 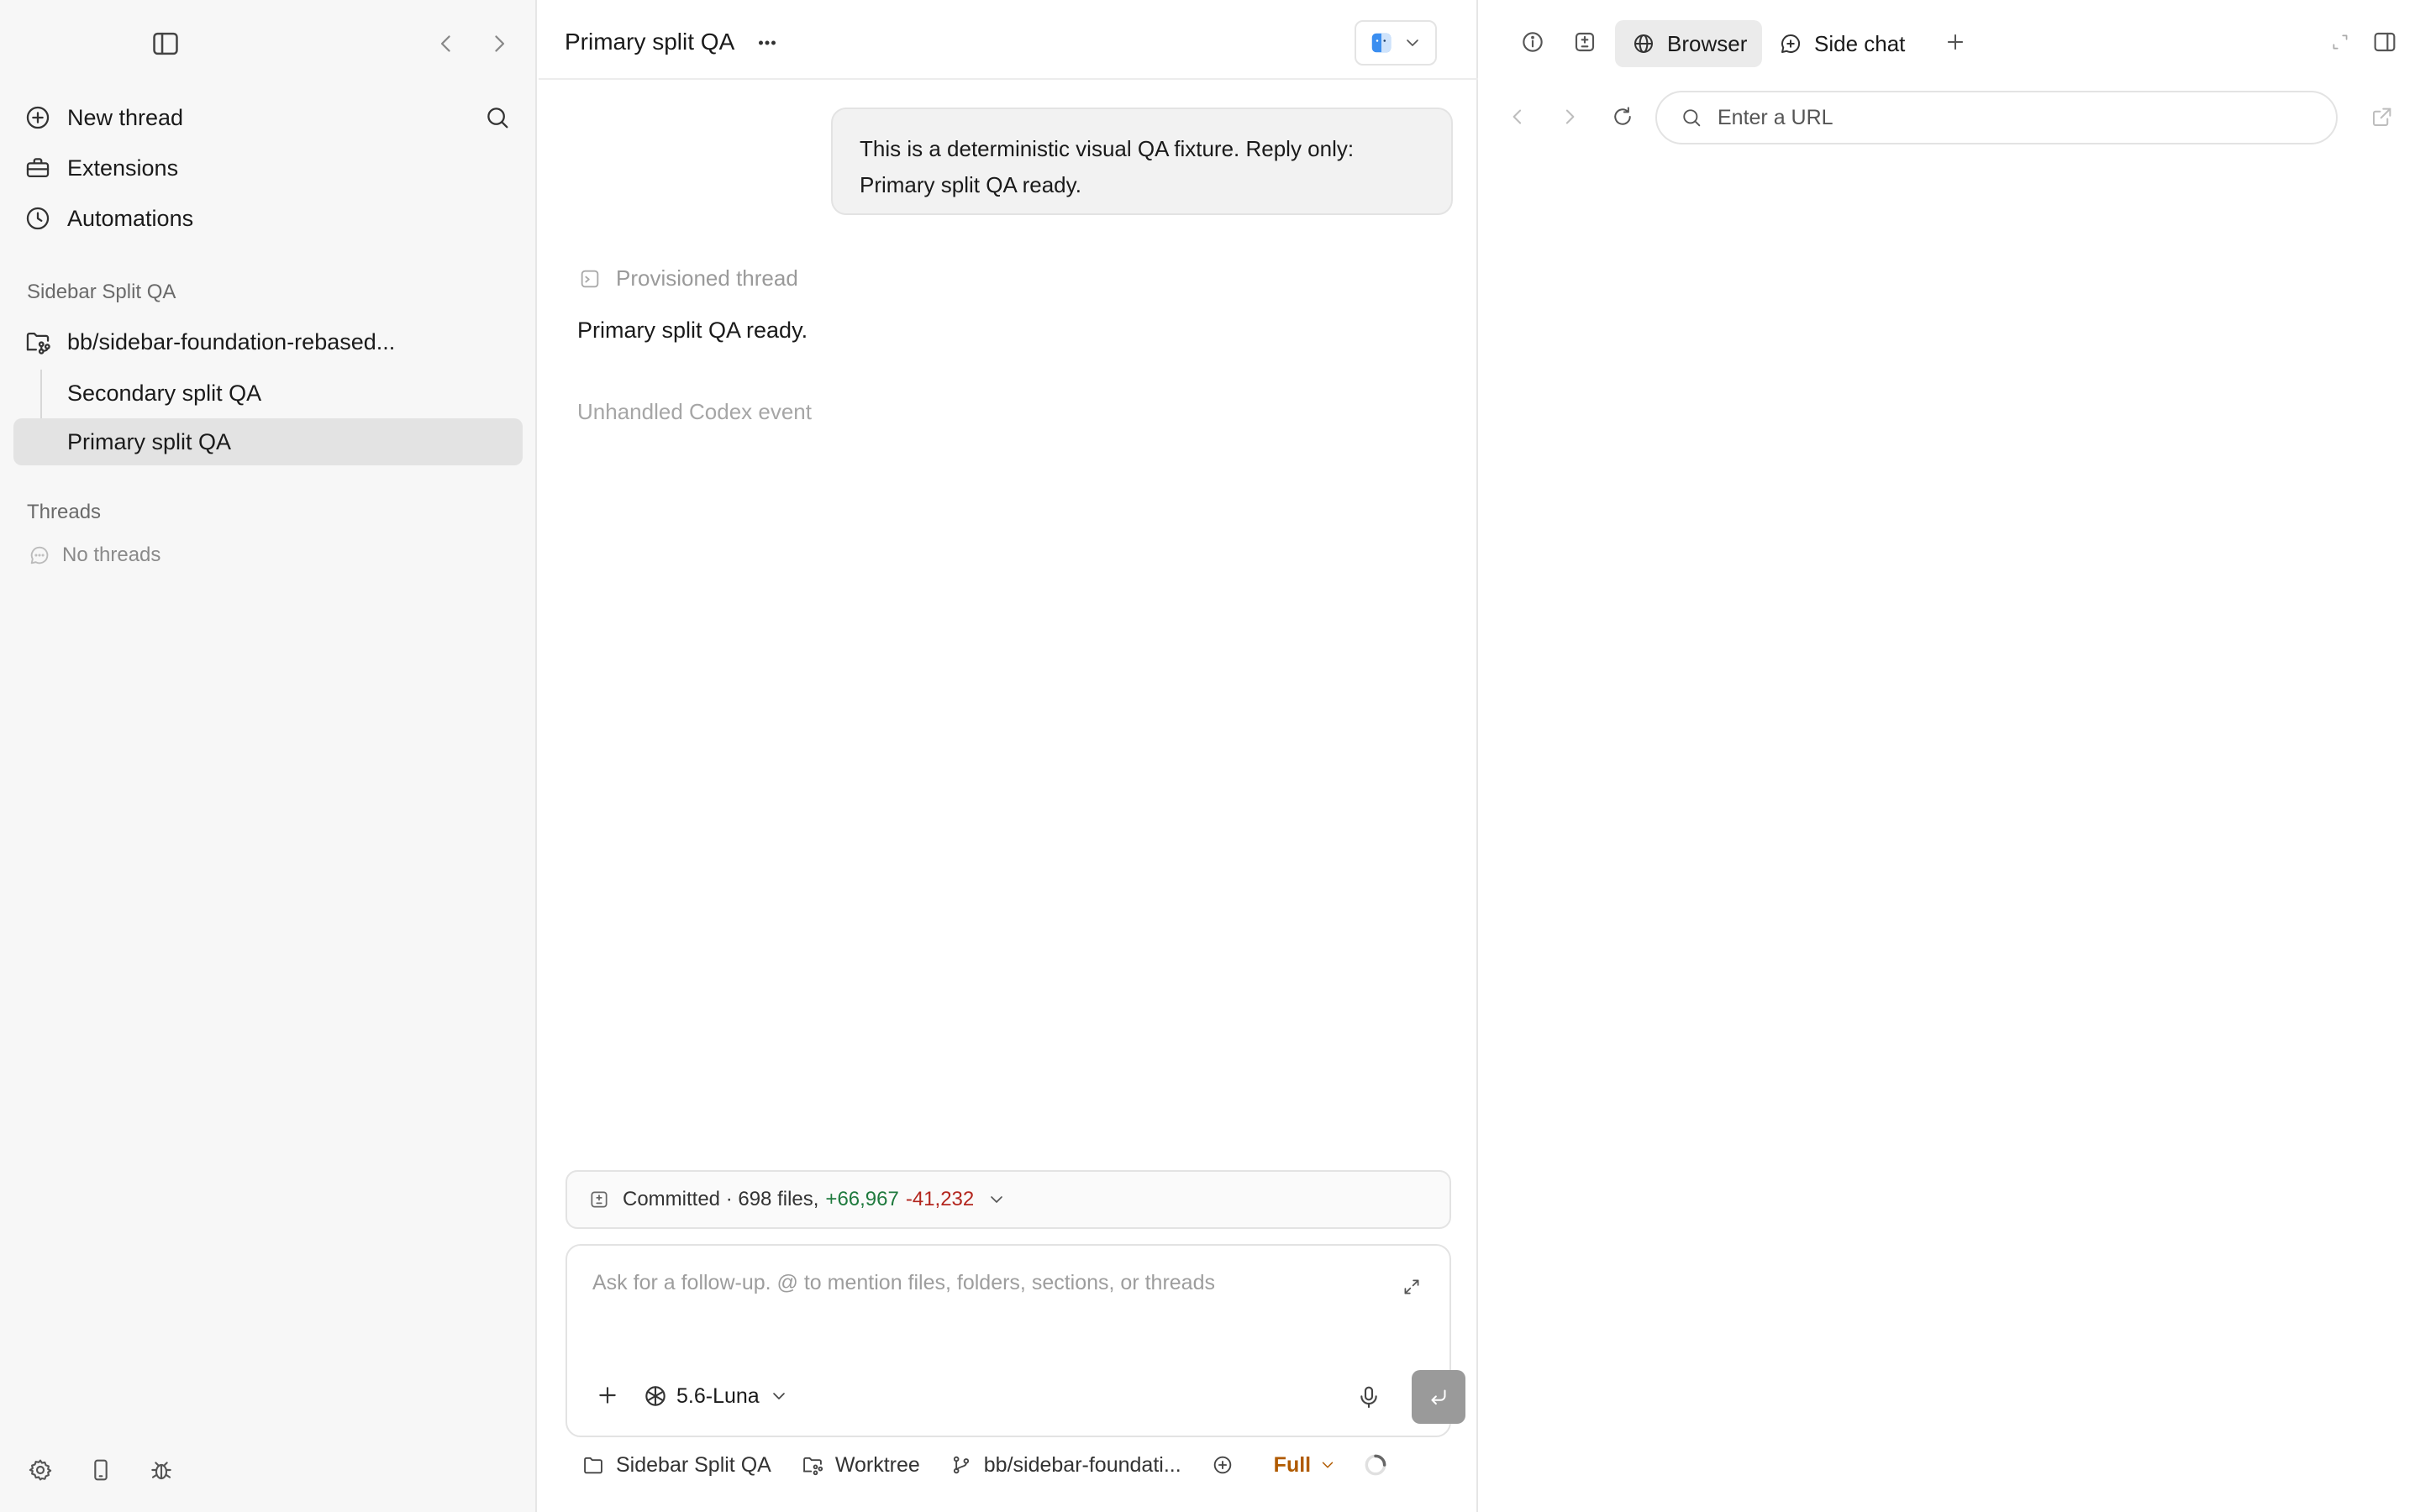 I want to click on access-level-selector: Full, so click(x=1306, y=1465).